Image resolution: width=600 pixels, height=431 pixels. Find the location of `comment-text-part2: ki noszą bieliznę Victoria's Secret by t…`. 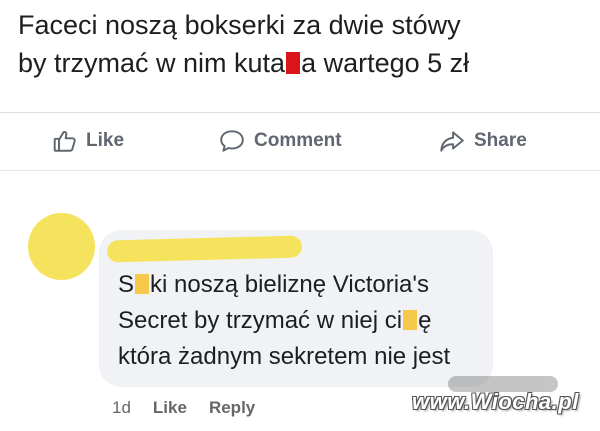

comment-text-part2: ki noszą bieliznę Victoria's Secret by t… is located at coordinates (273, 302).